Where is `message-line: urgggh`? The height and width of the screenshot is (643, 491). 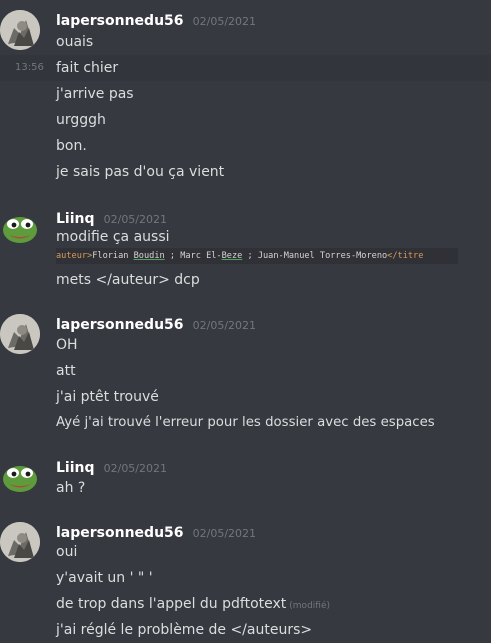 message-line: urgggh is located at coordinates (245, 120).